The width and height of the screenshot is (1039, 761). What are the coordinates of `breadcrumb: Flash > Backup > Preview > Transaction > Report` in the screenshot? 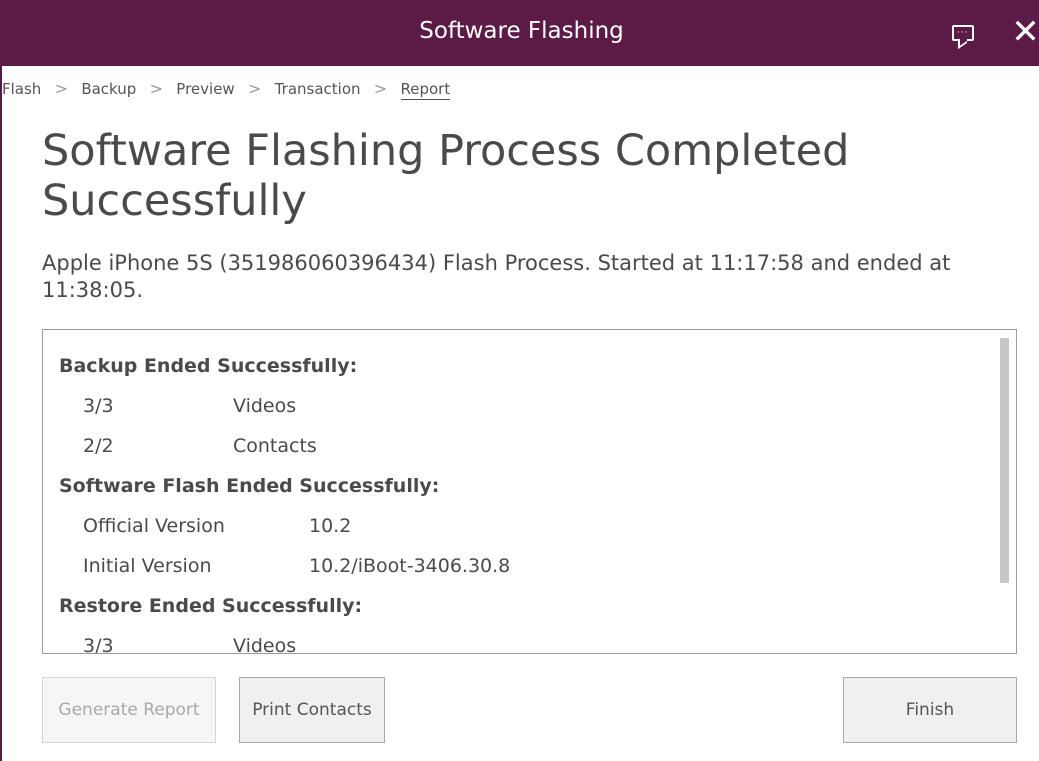 It's located at (226, 90).